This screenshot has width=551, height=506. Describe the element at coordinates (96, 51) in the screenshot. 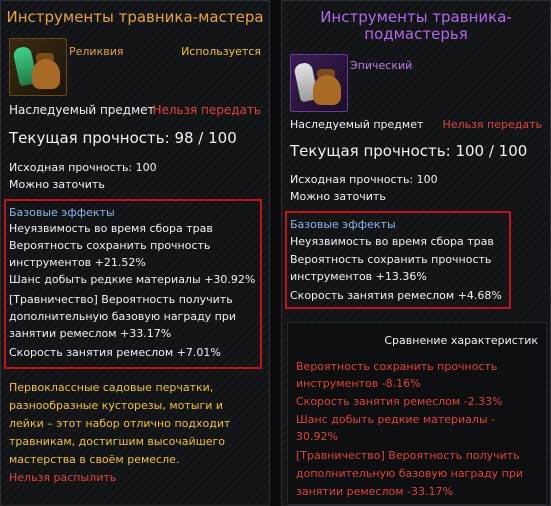

I see `rarity-label: Реликвия` at that location.